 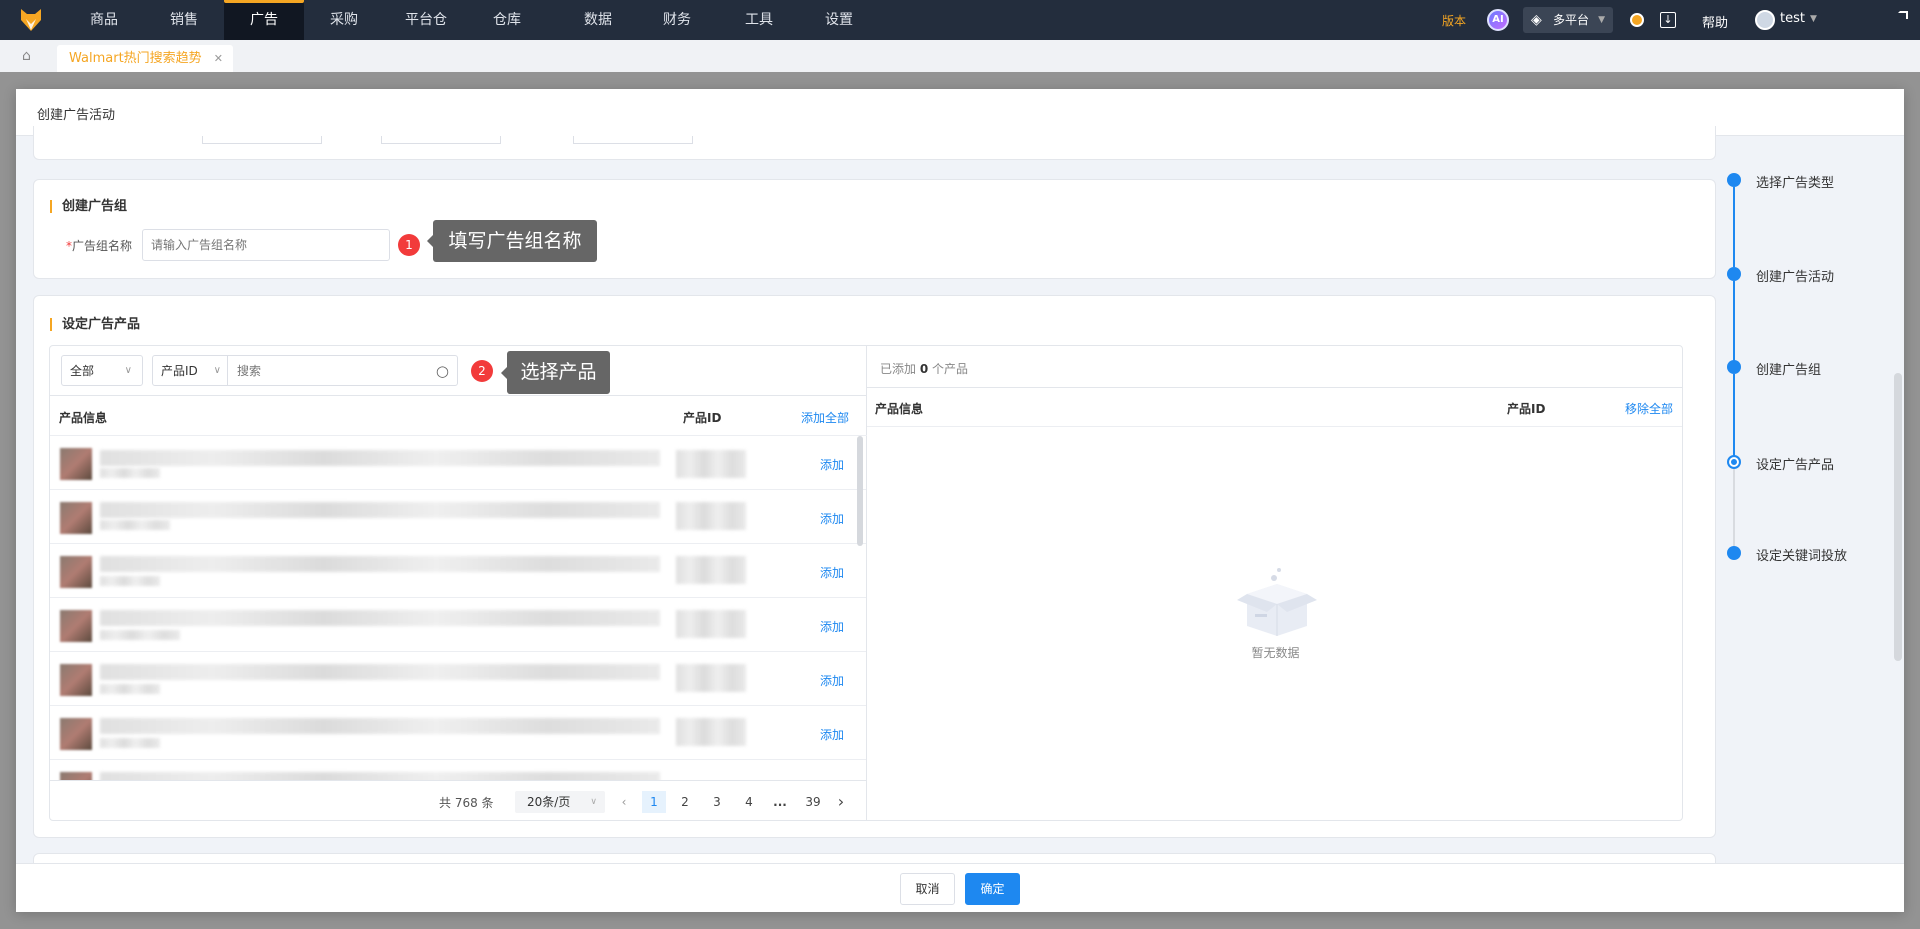 I want to click on ad-group-name-label: *广告组名称, so click(x=99, y=245).